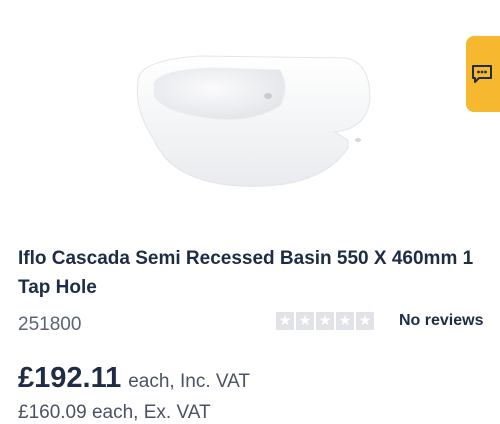  I want to click on price: £192.11, so click(70, 378).